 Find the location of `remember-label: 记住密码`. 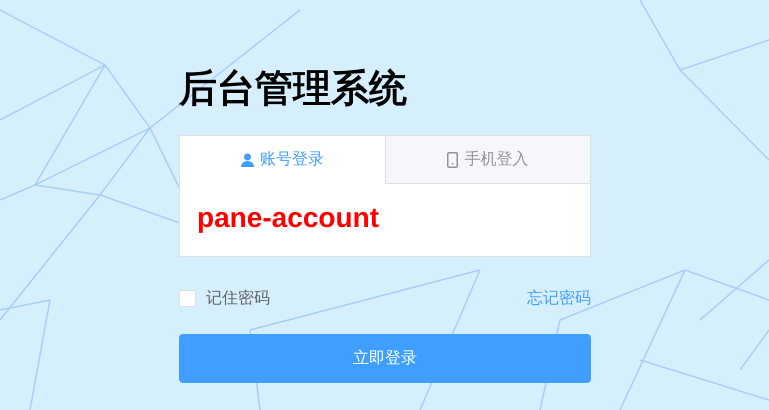

remember-label: 记住密码 is located at coordinates (238, 298).